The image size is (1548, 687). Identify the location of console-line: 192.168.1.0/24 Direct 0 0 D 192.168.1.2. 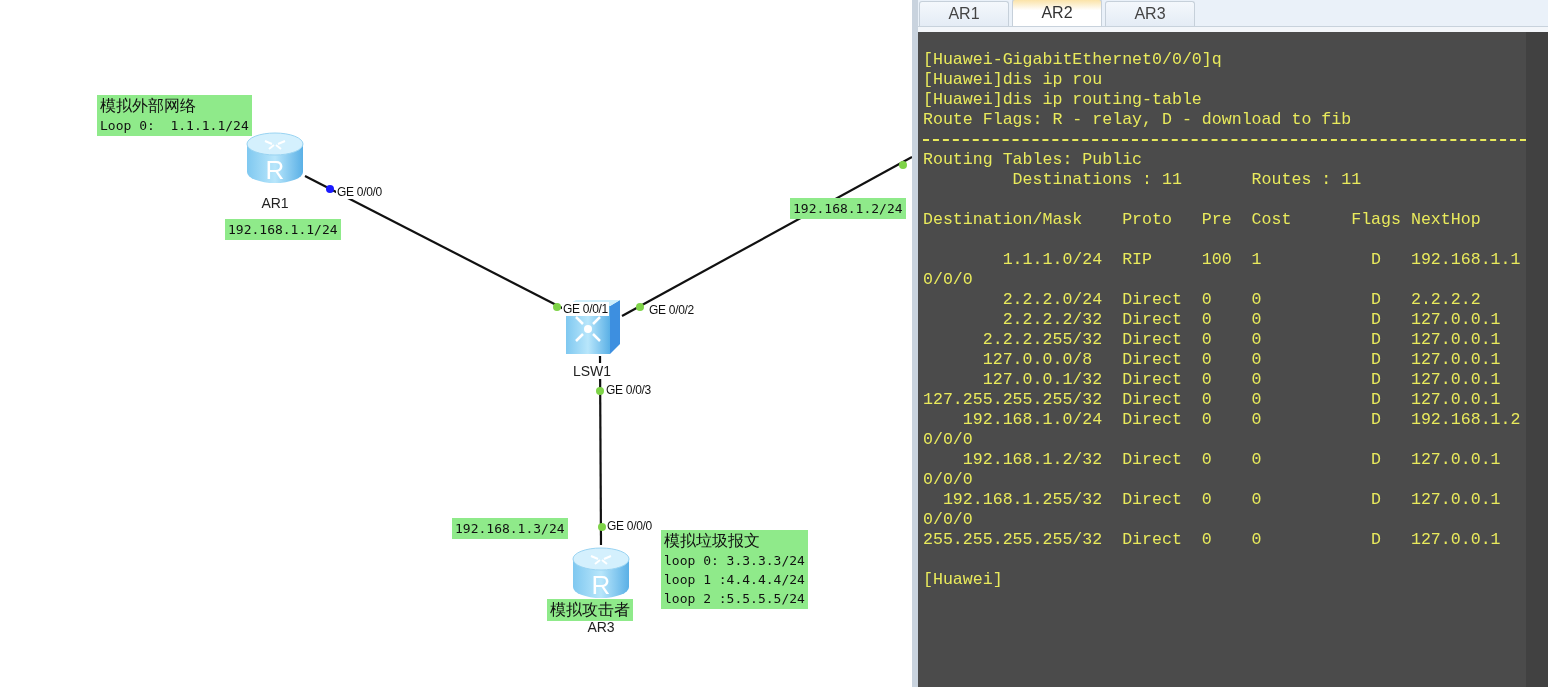
(1241, 420).